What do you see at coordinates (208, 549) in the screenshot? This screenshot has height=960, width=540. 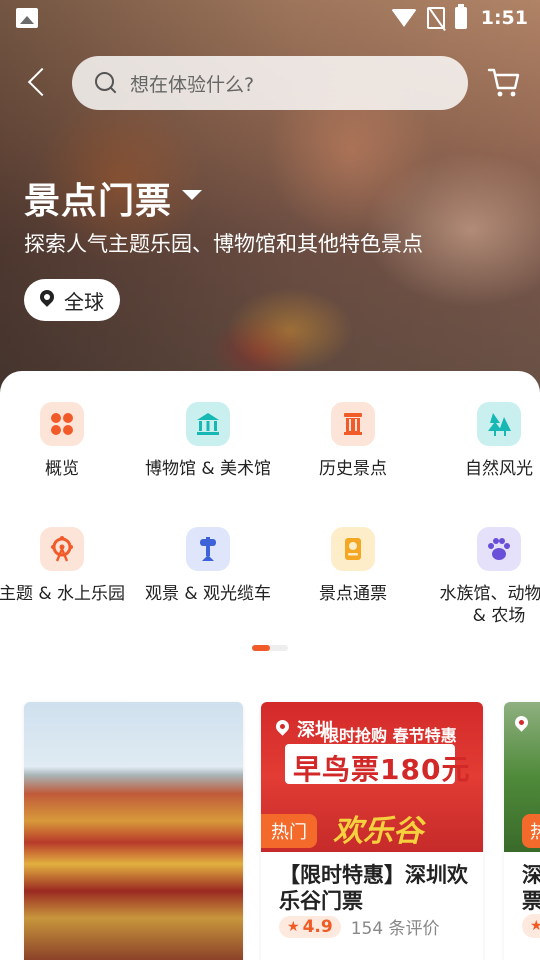 I see `tower-icon` at bounding box center [208, 549].